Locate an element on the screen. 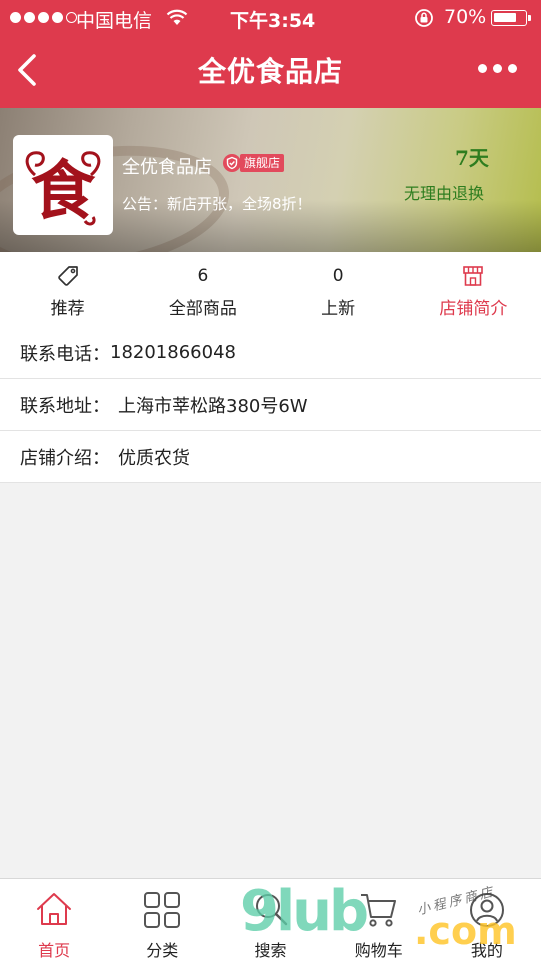 This screenshot has height=960, width=541. intro-label: 店铺介绍： is located at coordinates (65, 458).